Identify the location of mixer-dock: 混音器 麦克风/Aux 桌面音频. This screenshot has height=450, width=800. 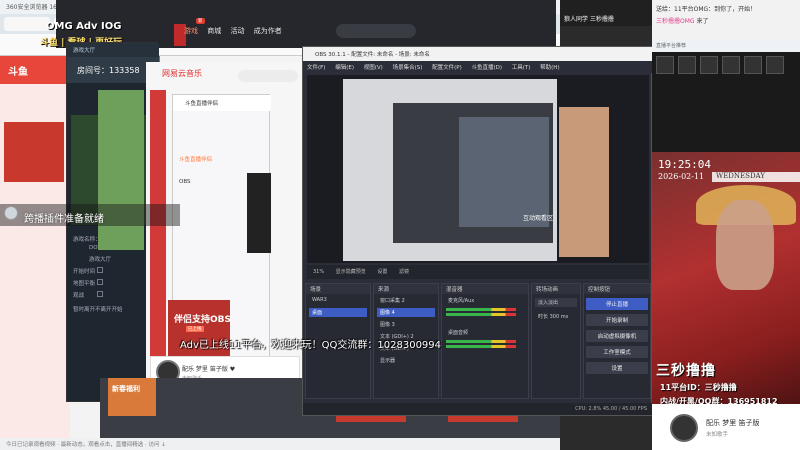
(485, 341).